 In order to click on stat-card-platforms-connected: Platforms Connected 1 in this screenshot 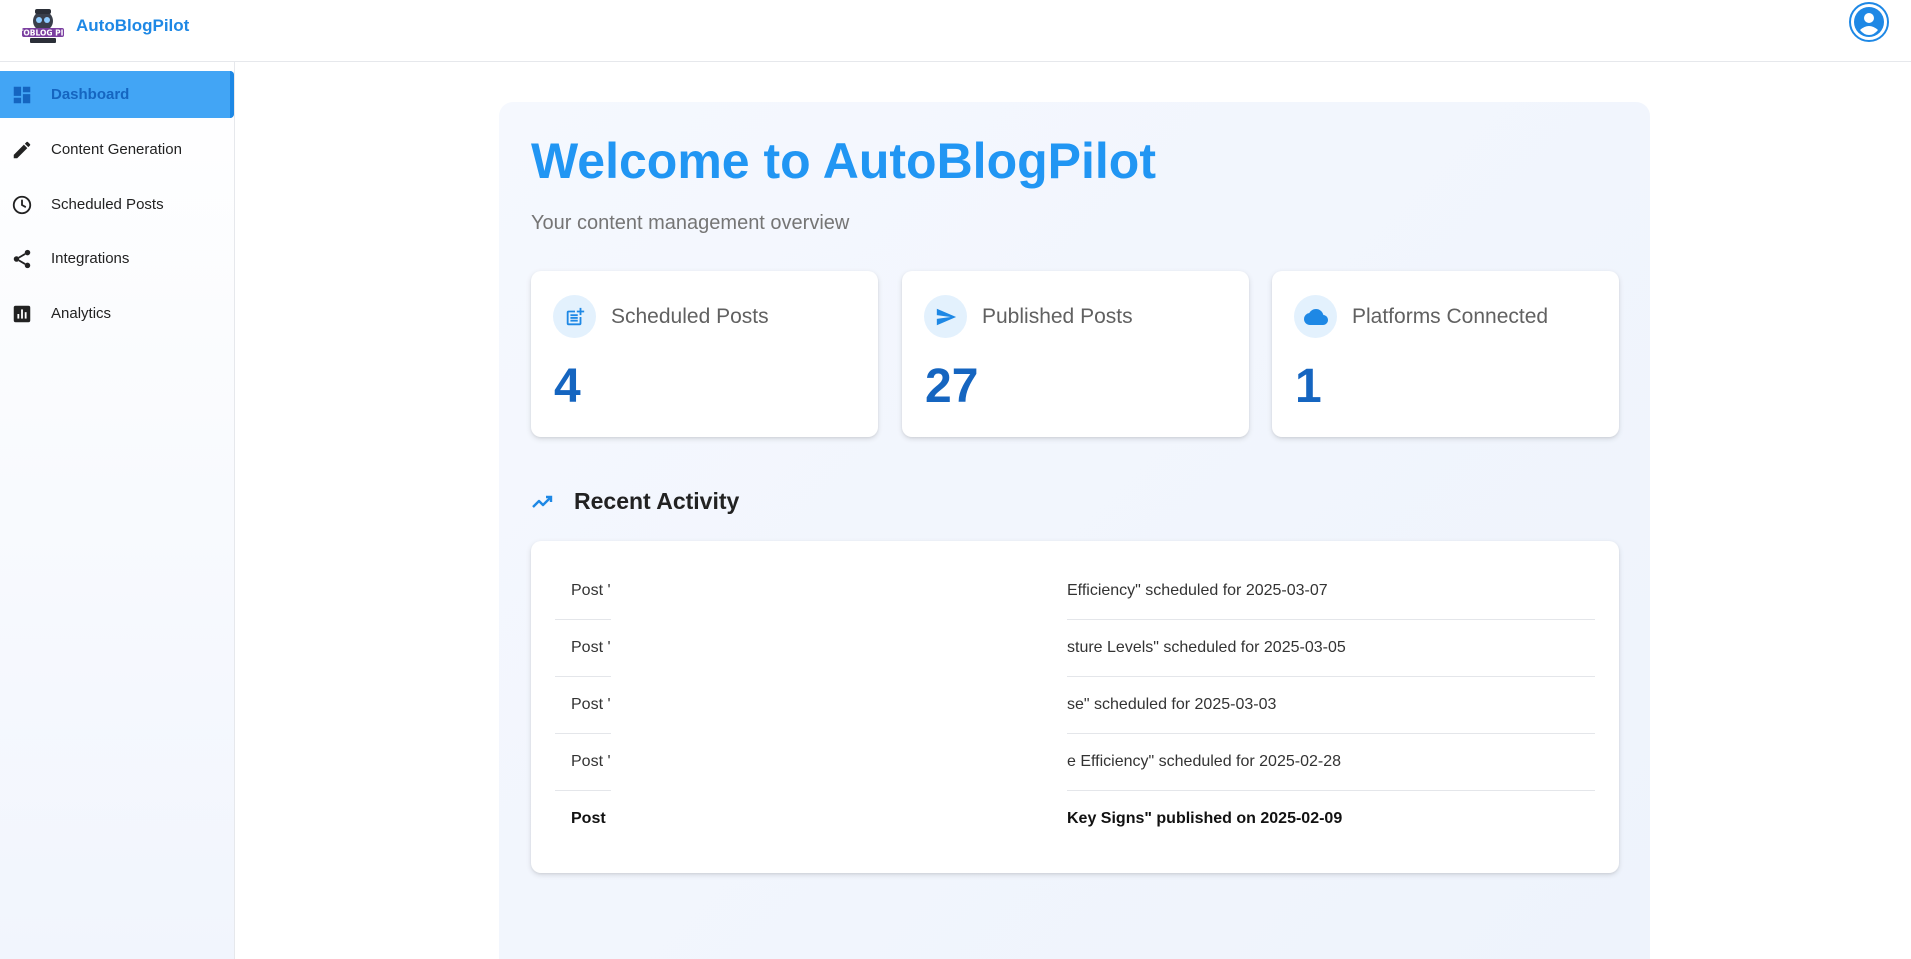, I will do `click(1445, 354)`.